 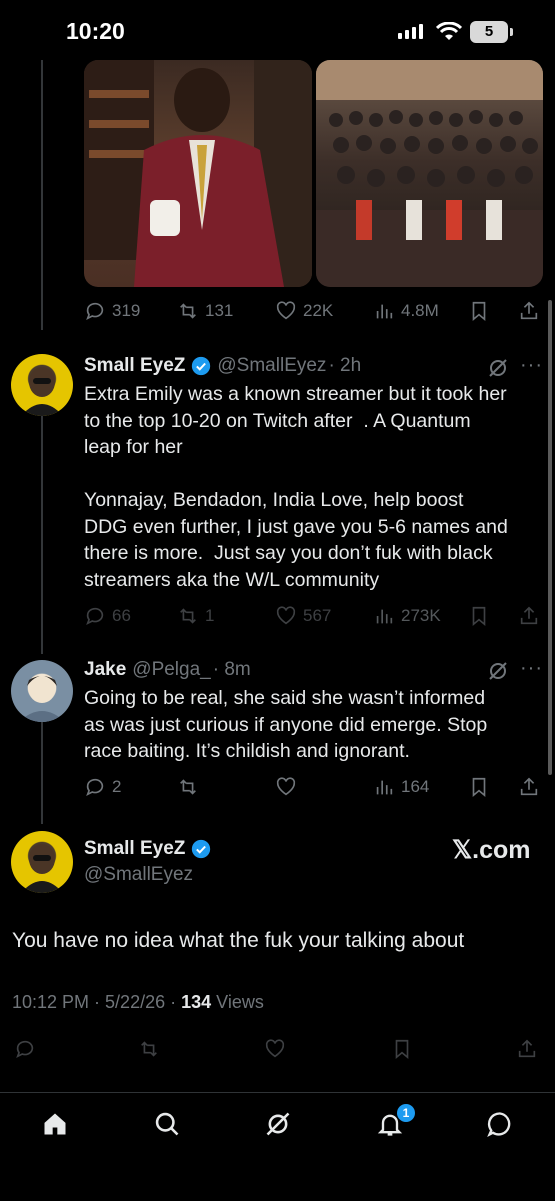 I want to click on reply-button: 2, so click(x=102, y=787).